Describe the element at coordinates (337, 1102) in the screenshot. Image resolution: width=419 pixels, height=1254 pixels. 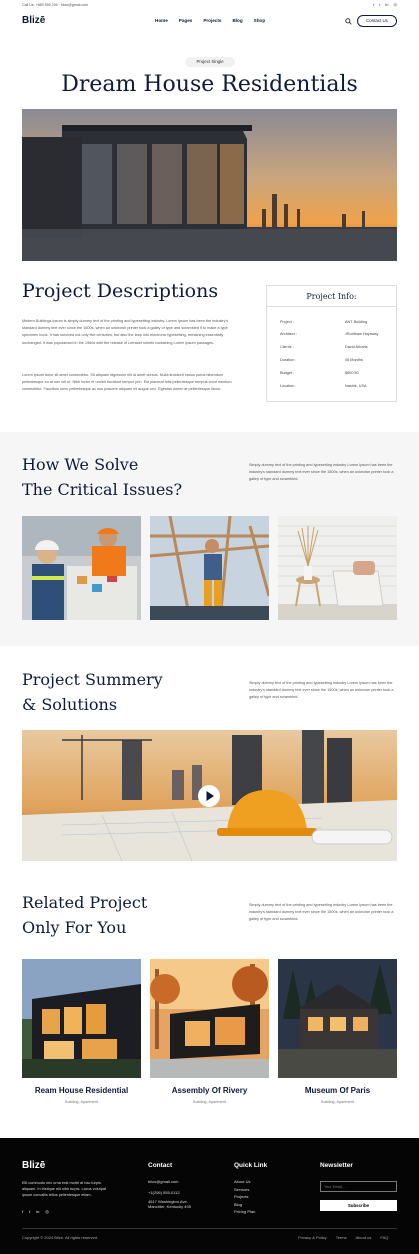
I see `related-card-subtitle-3: Building, Apartment` at that location.